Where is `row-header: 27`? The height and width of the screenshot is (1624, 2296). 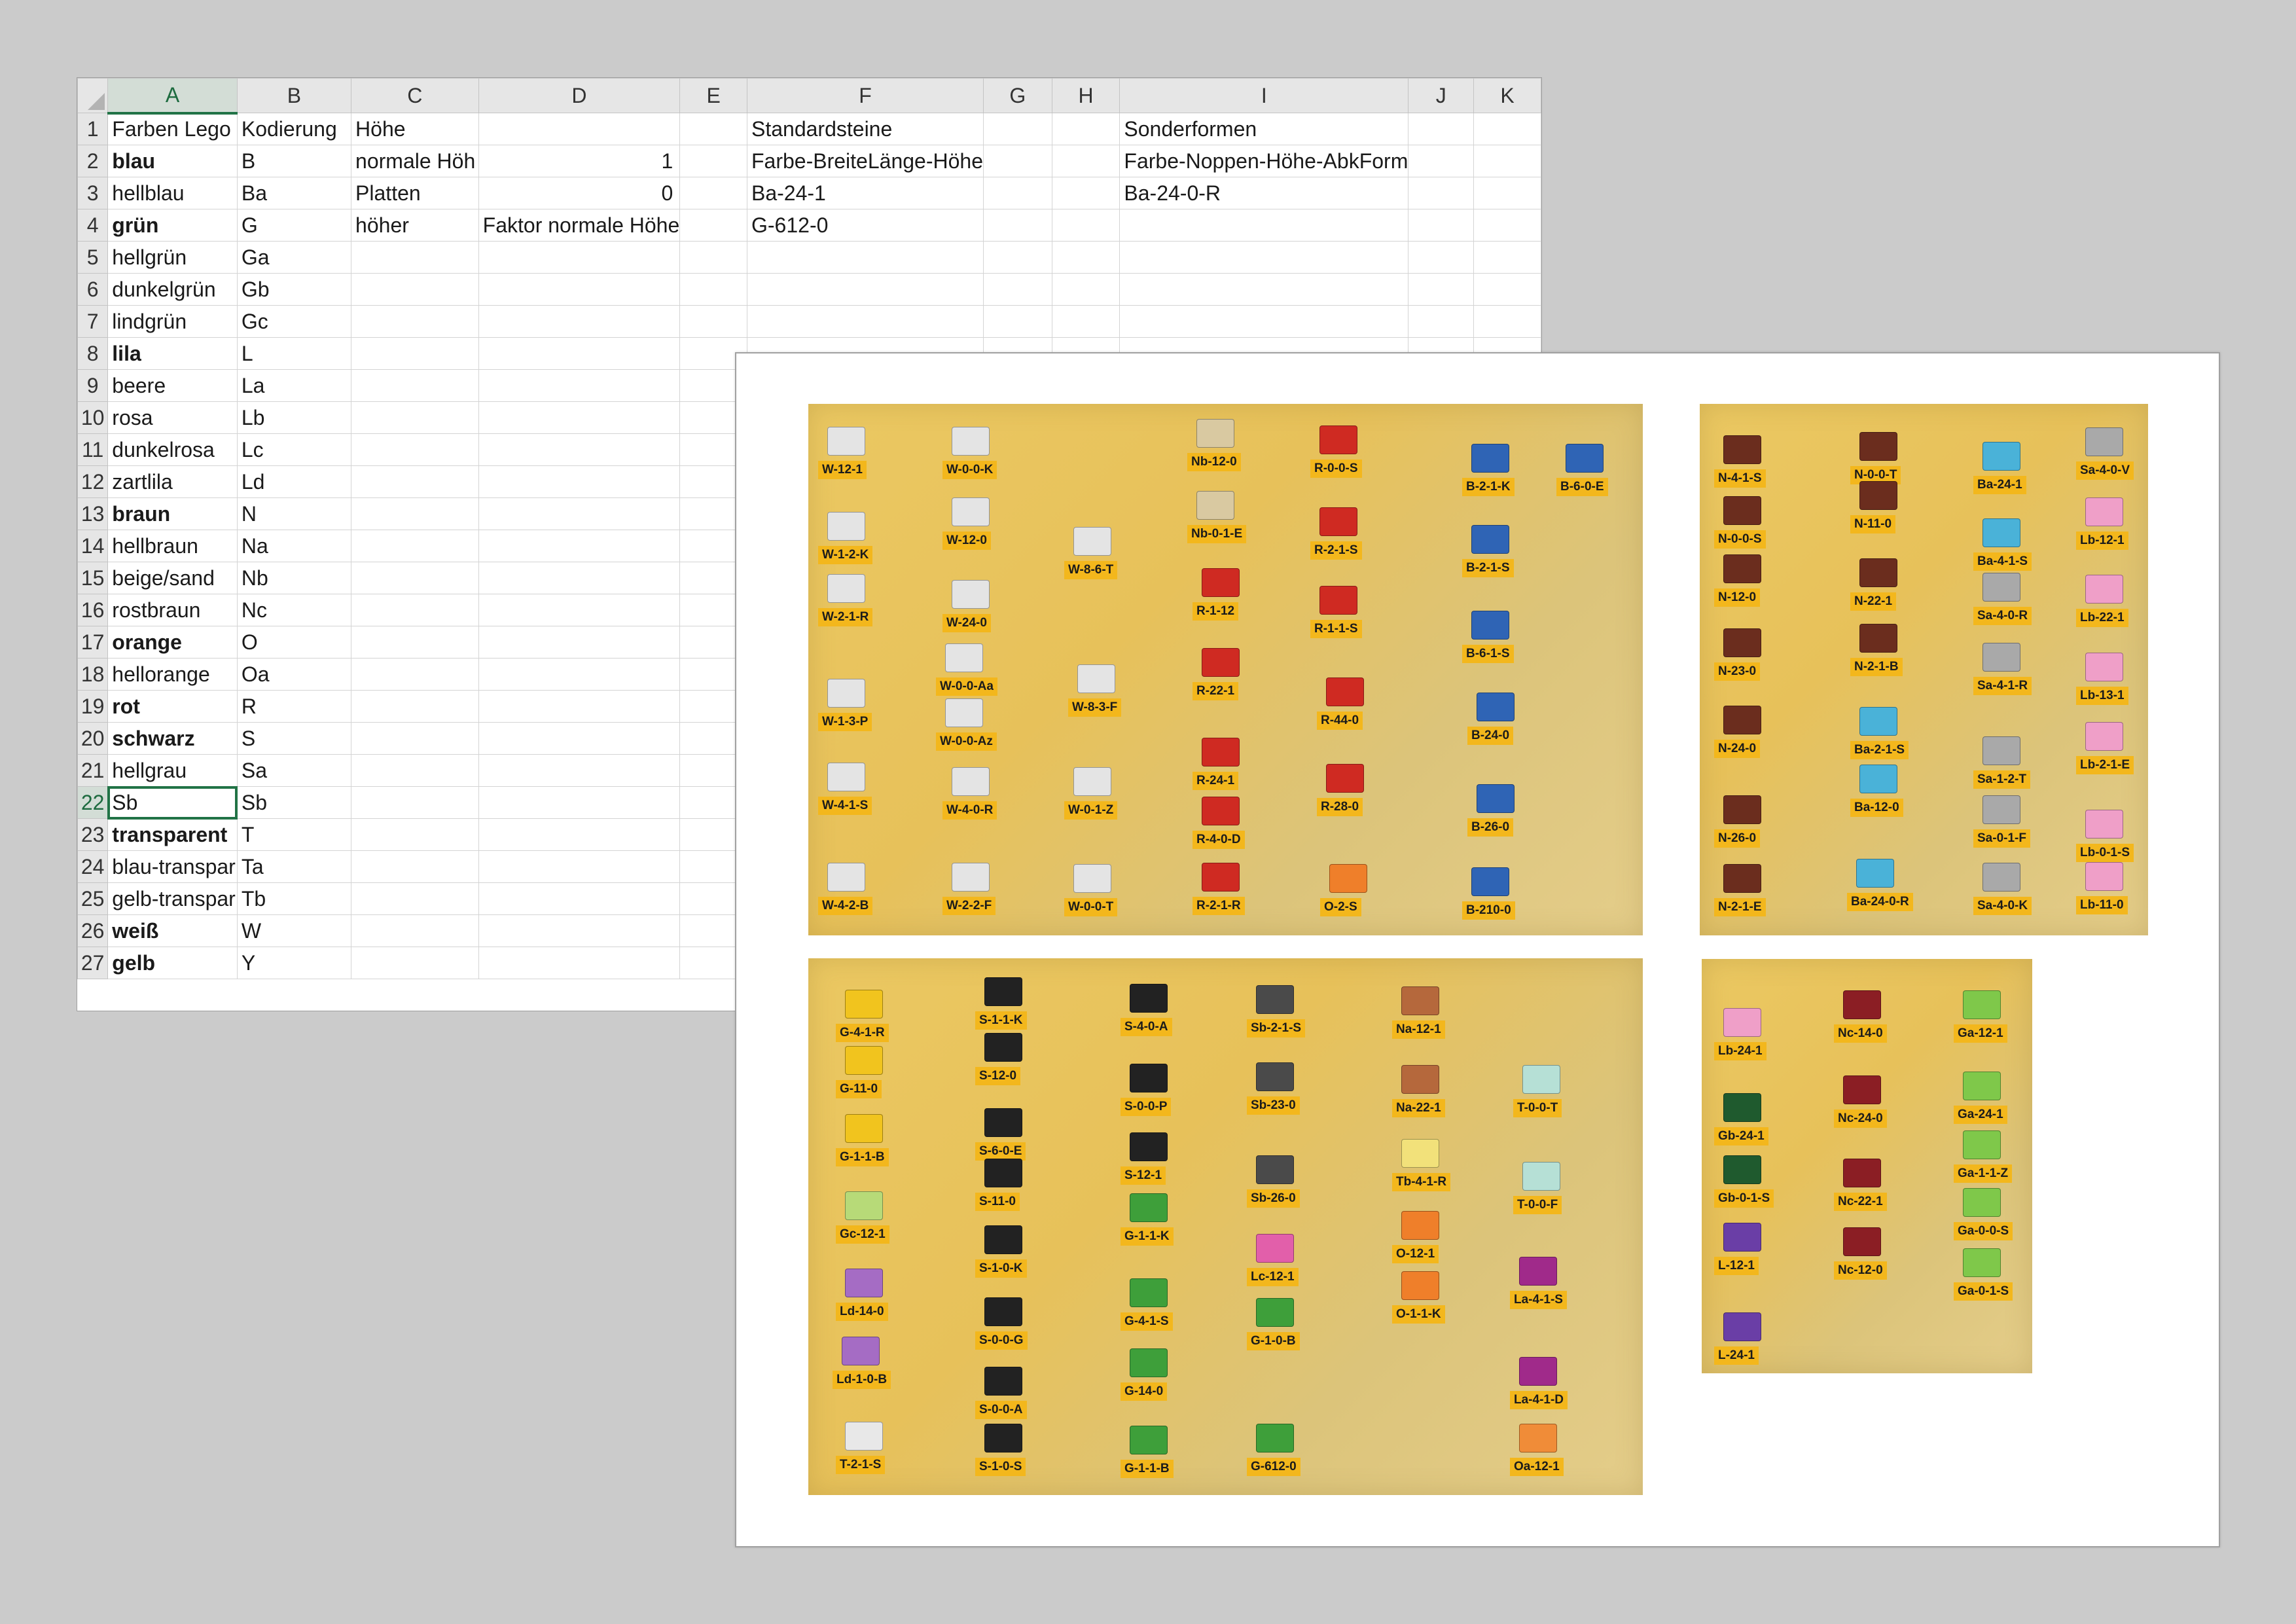 row-header: 27 is located at coordinates (93, 963).